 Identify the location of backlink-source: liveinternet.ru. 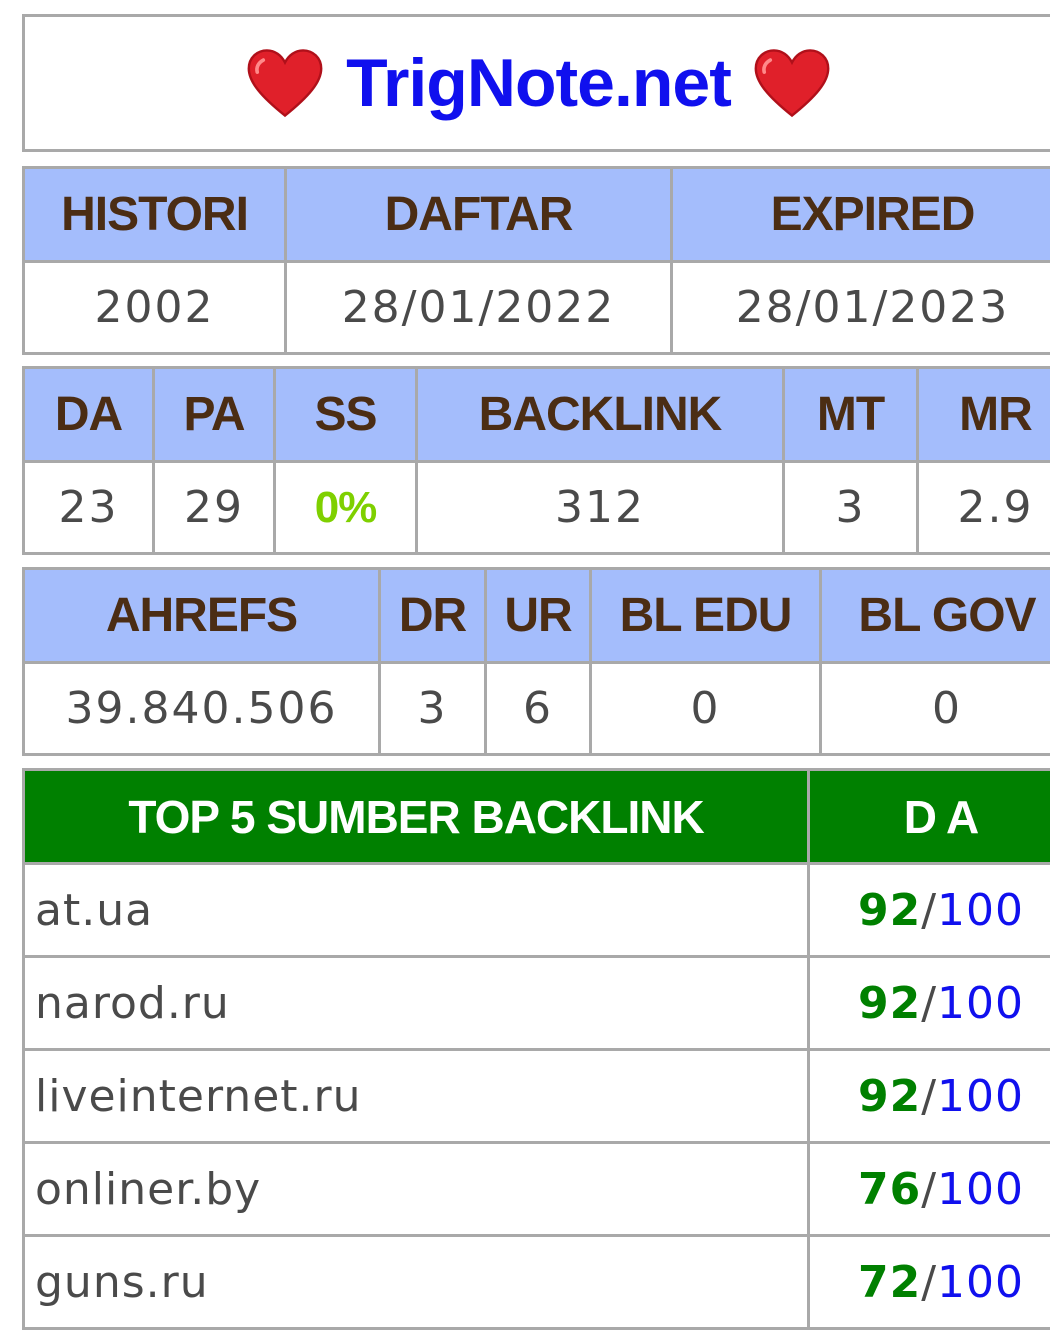
(416, 1096).